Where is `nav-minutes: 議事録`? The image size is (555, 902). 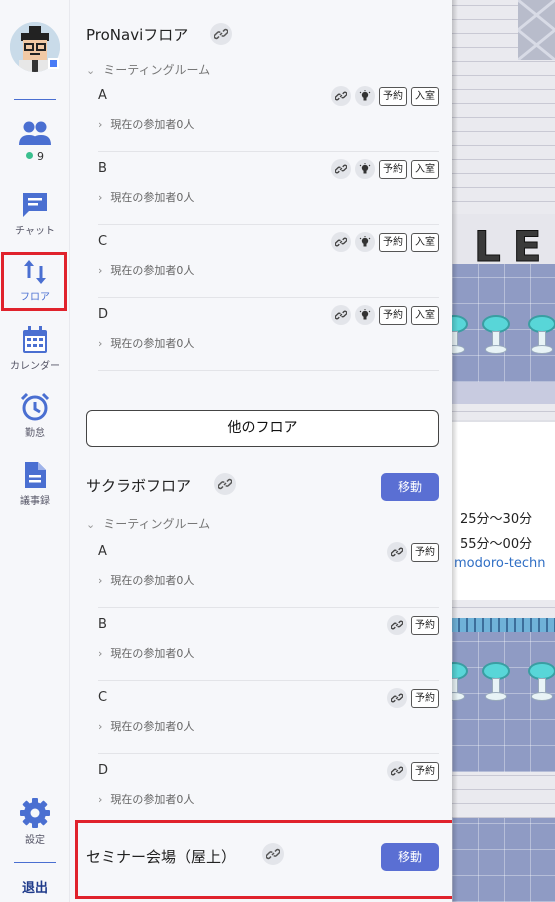 nav-minutes: 議事録 is located at coordinates (35, 483).